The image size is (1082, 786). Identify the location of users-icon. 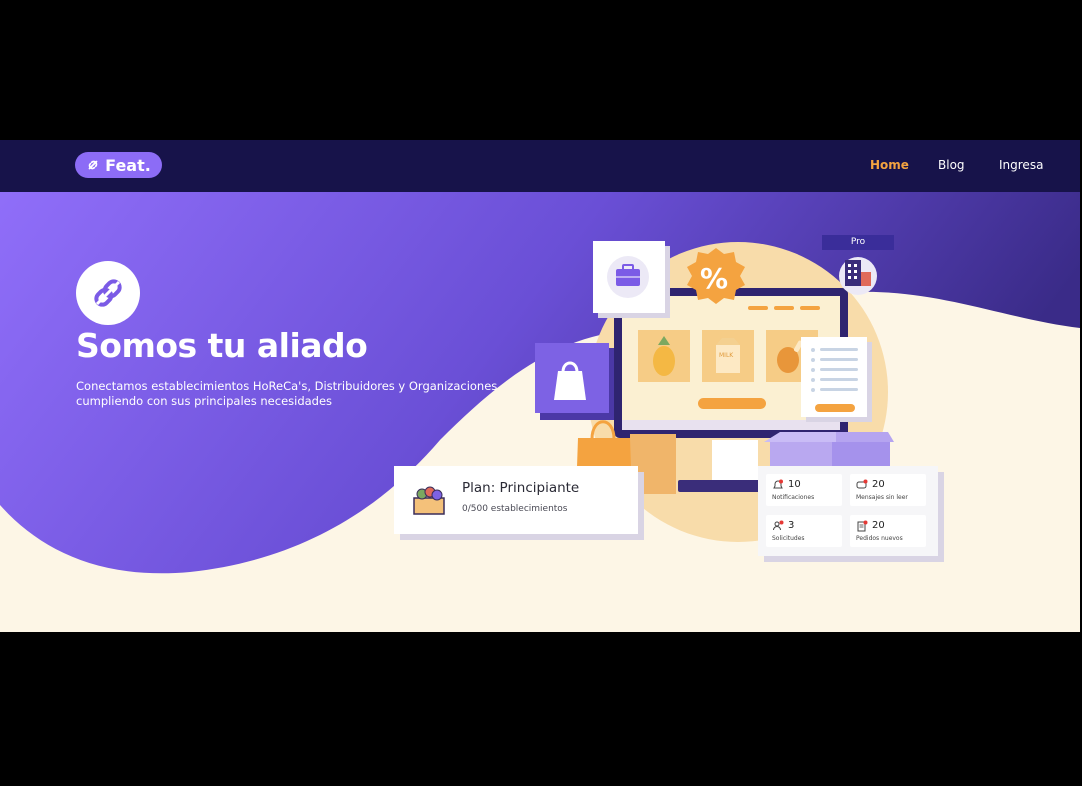
(778, 525).